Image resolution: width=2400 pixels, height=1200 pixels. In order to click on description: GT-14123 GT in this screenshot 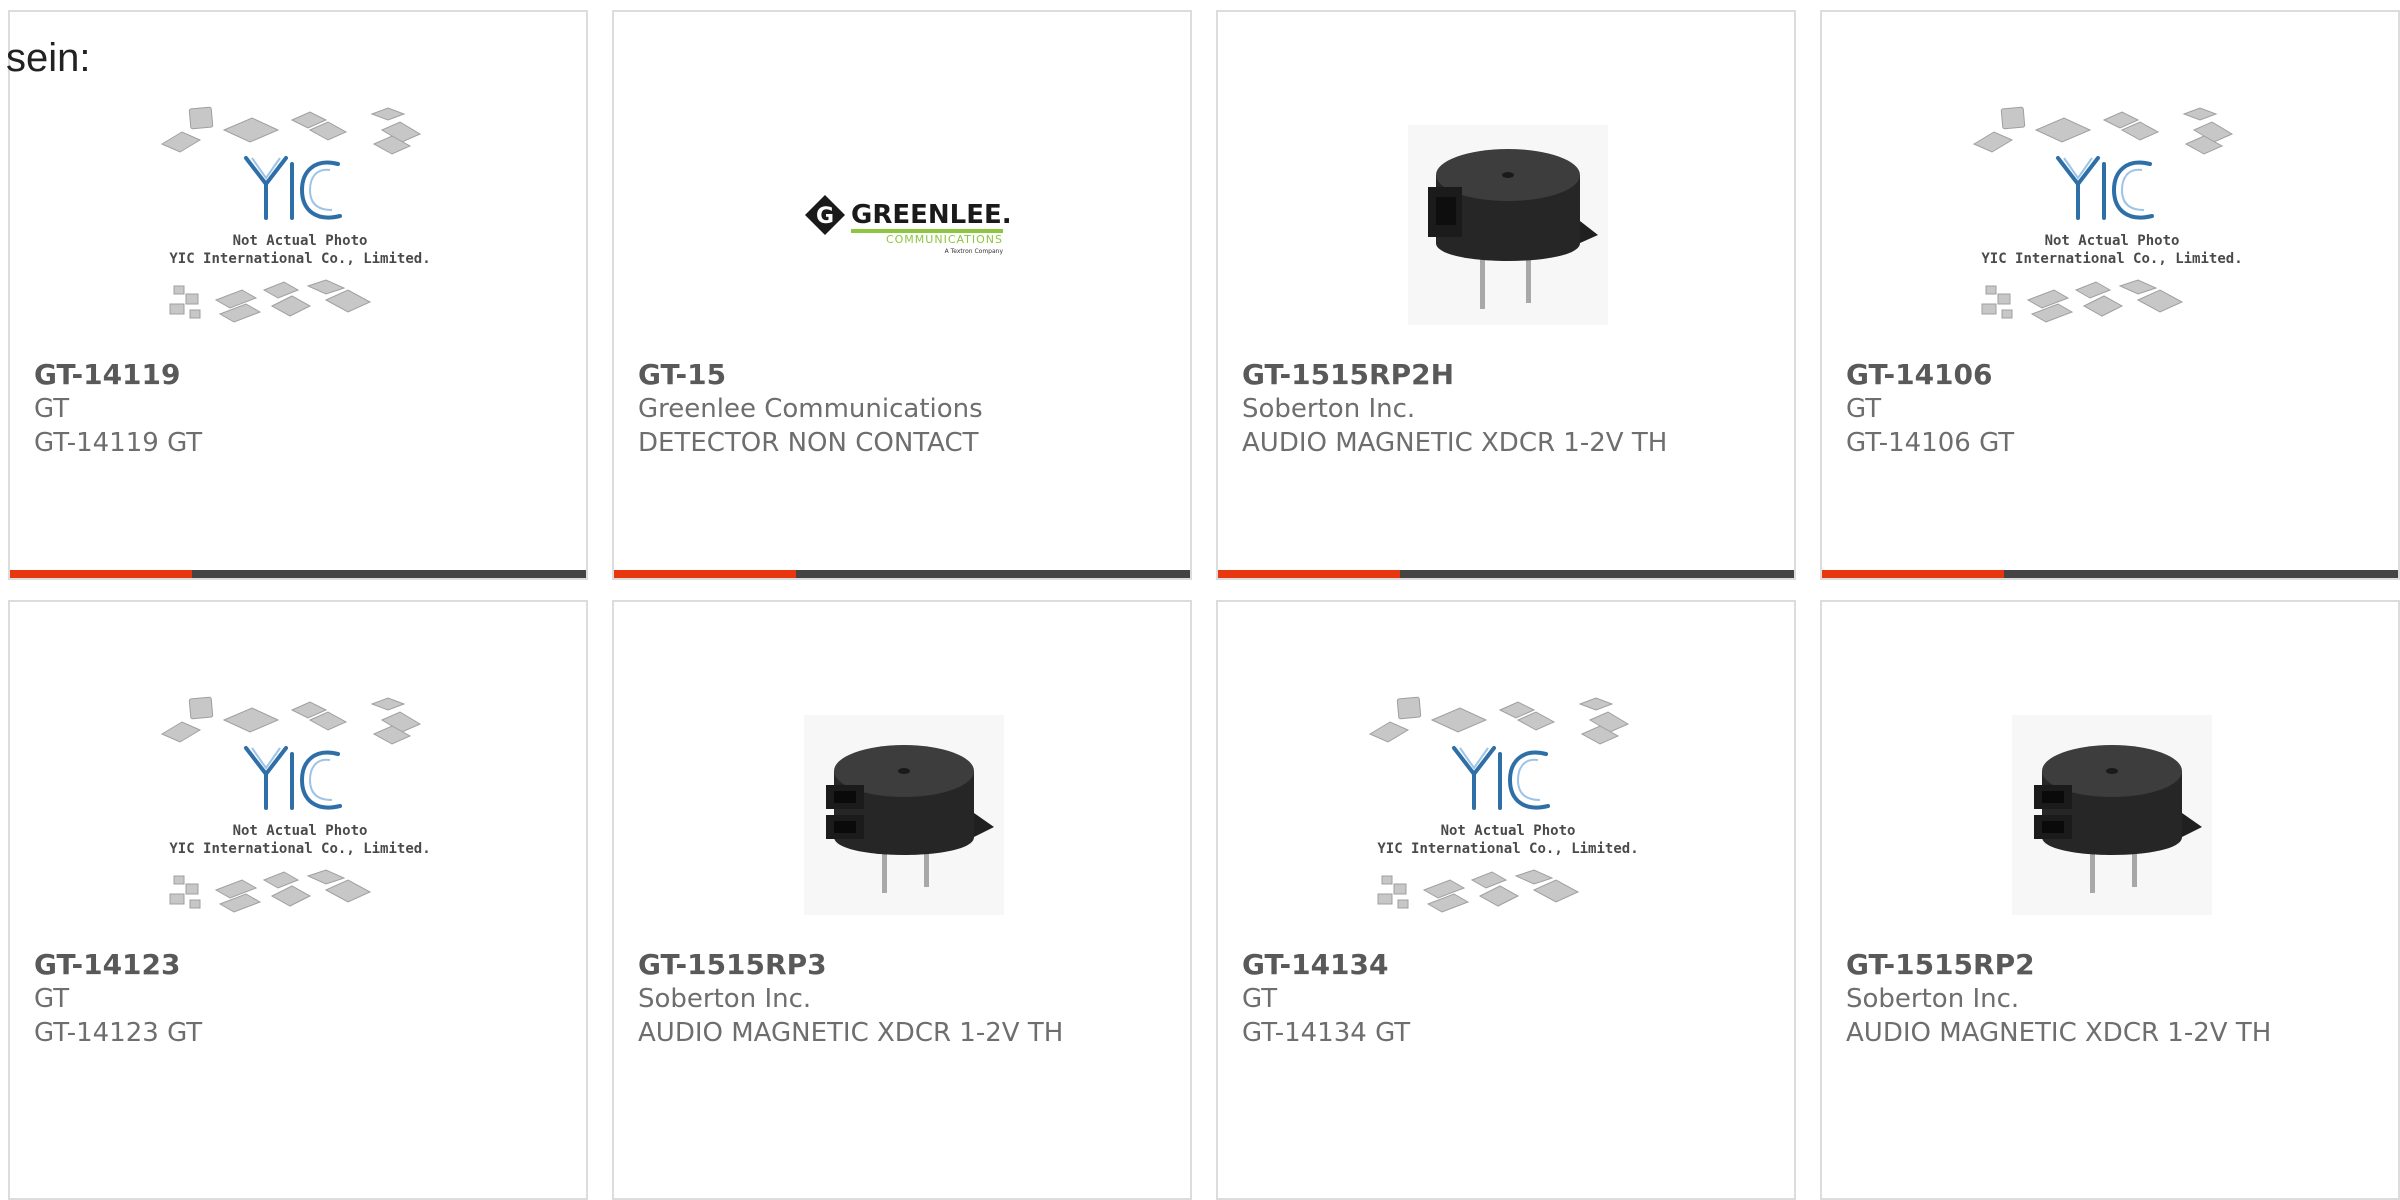, I will do `click(118, 1033)`.